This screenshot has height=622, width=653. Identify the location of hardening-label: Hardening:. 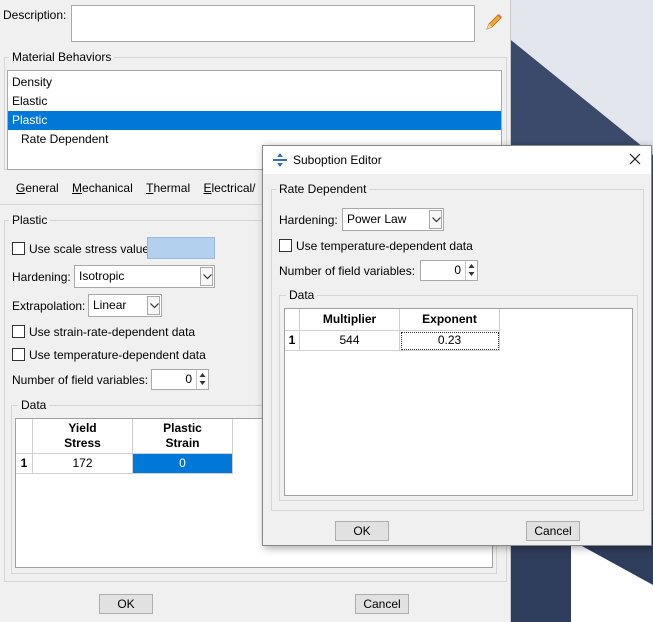
(41, 277).